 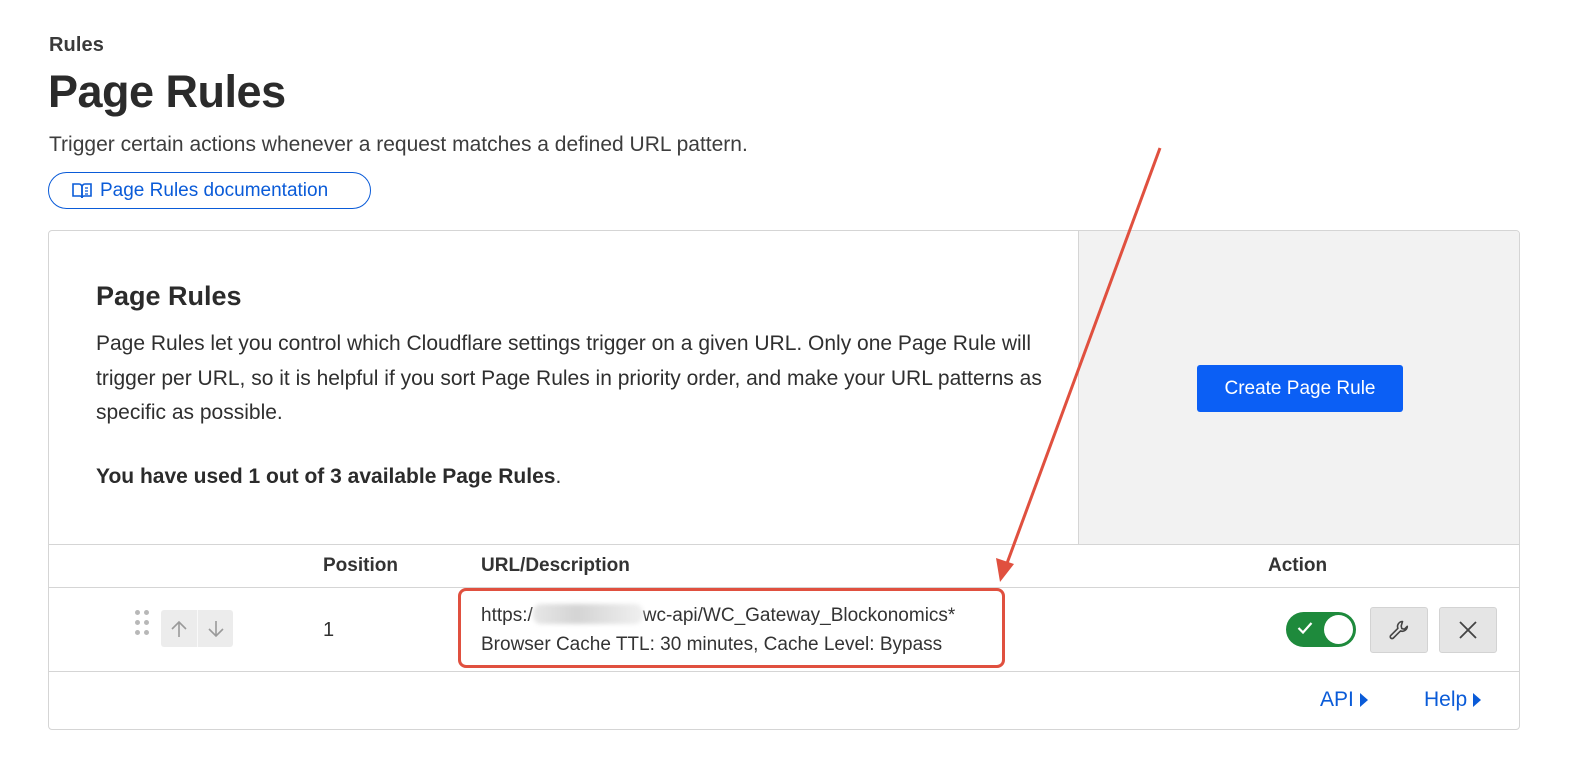 What do you see at coordinates (507, 615) in the screenshot?
I see `rule-url-prefix: https:/` at bounding box center [507, 615].